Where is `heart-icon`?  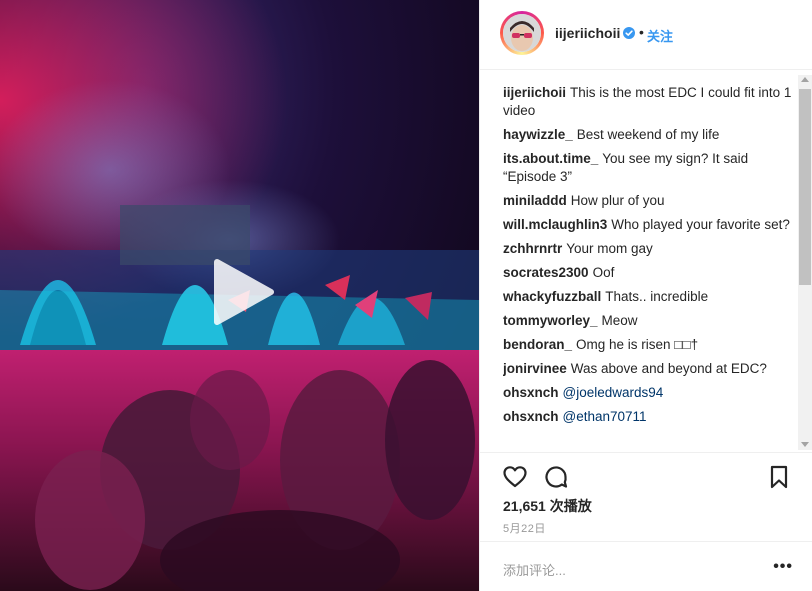 heart-icon is located at coordinates (515, 477).